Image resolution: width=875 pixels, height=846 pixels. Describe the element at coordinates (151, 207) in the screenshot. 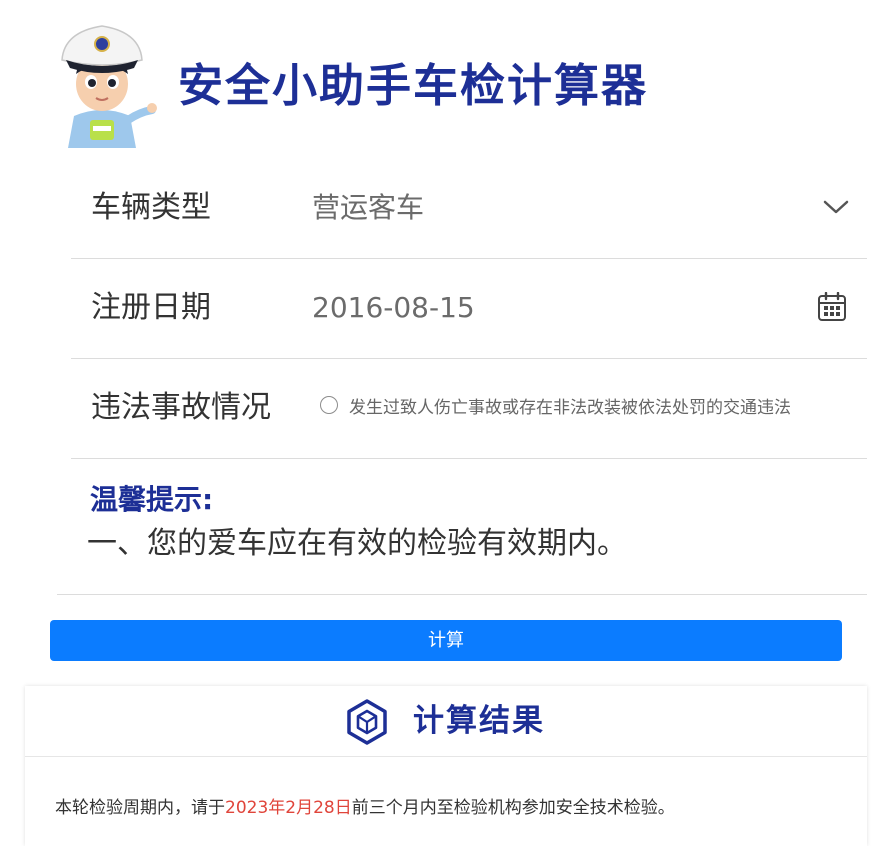

I see `vehicle-type-label: 车辆类型` at that location.